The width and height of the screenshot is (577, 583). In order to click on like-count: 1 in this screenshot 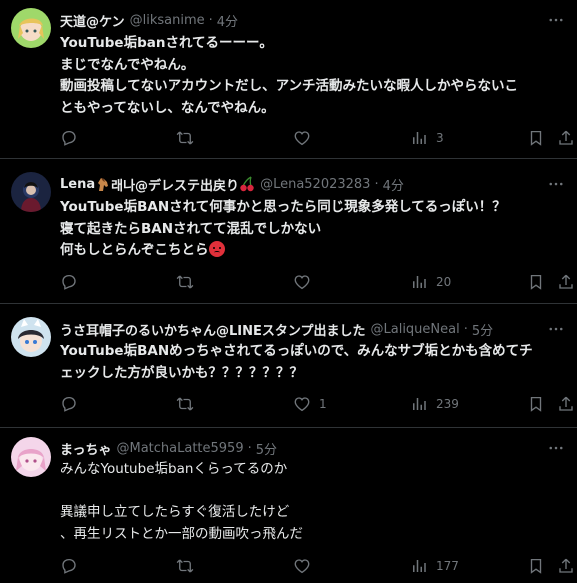, I will do `click(323, 404)`.